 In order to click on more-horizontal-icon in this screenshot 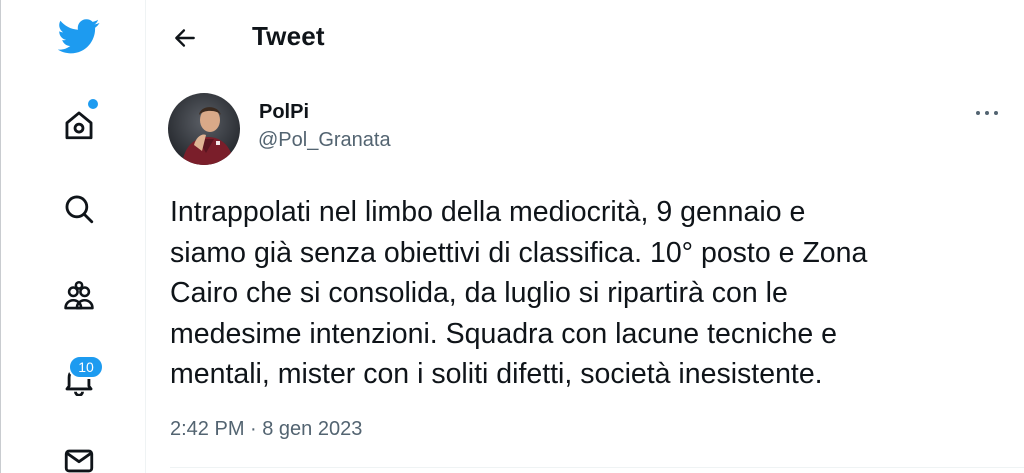, I will do `click(987, 113)`.